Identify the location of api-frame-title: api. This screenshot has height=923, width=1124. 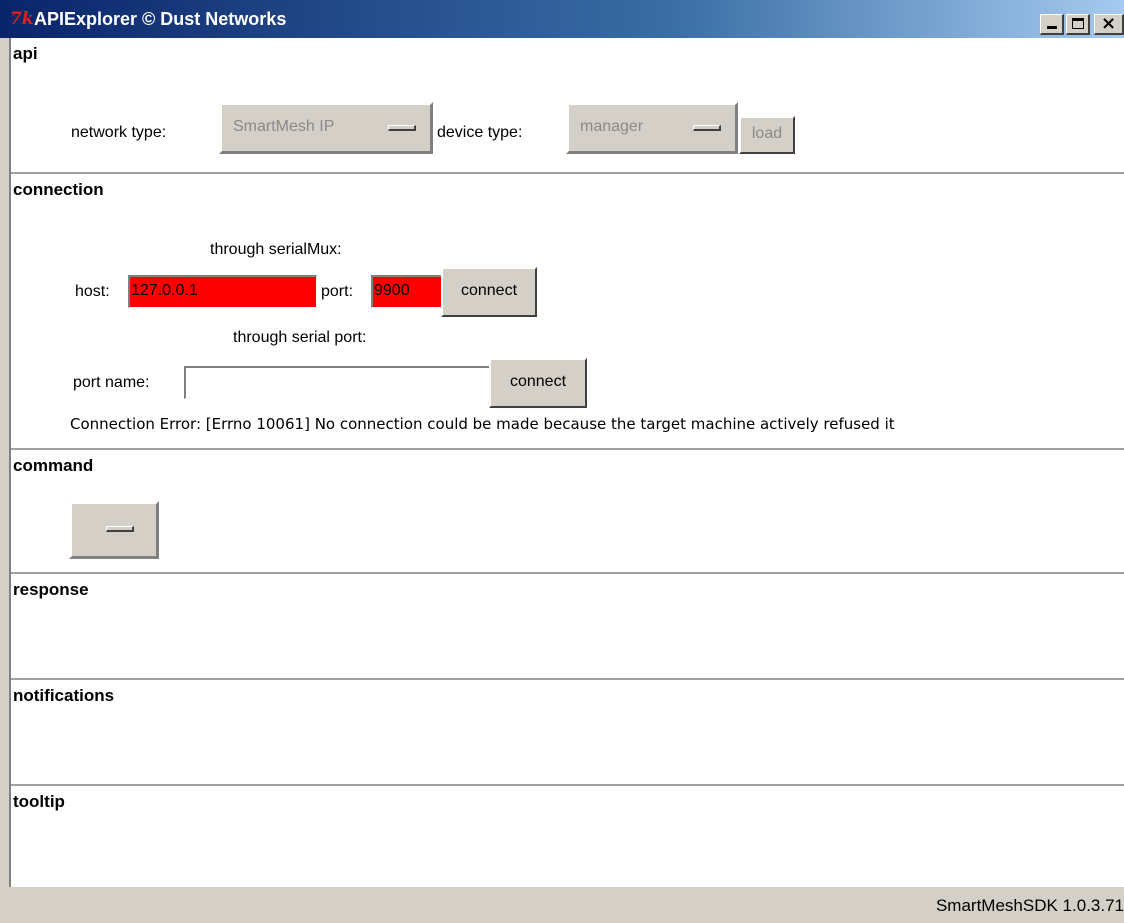
(25, 53).